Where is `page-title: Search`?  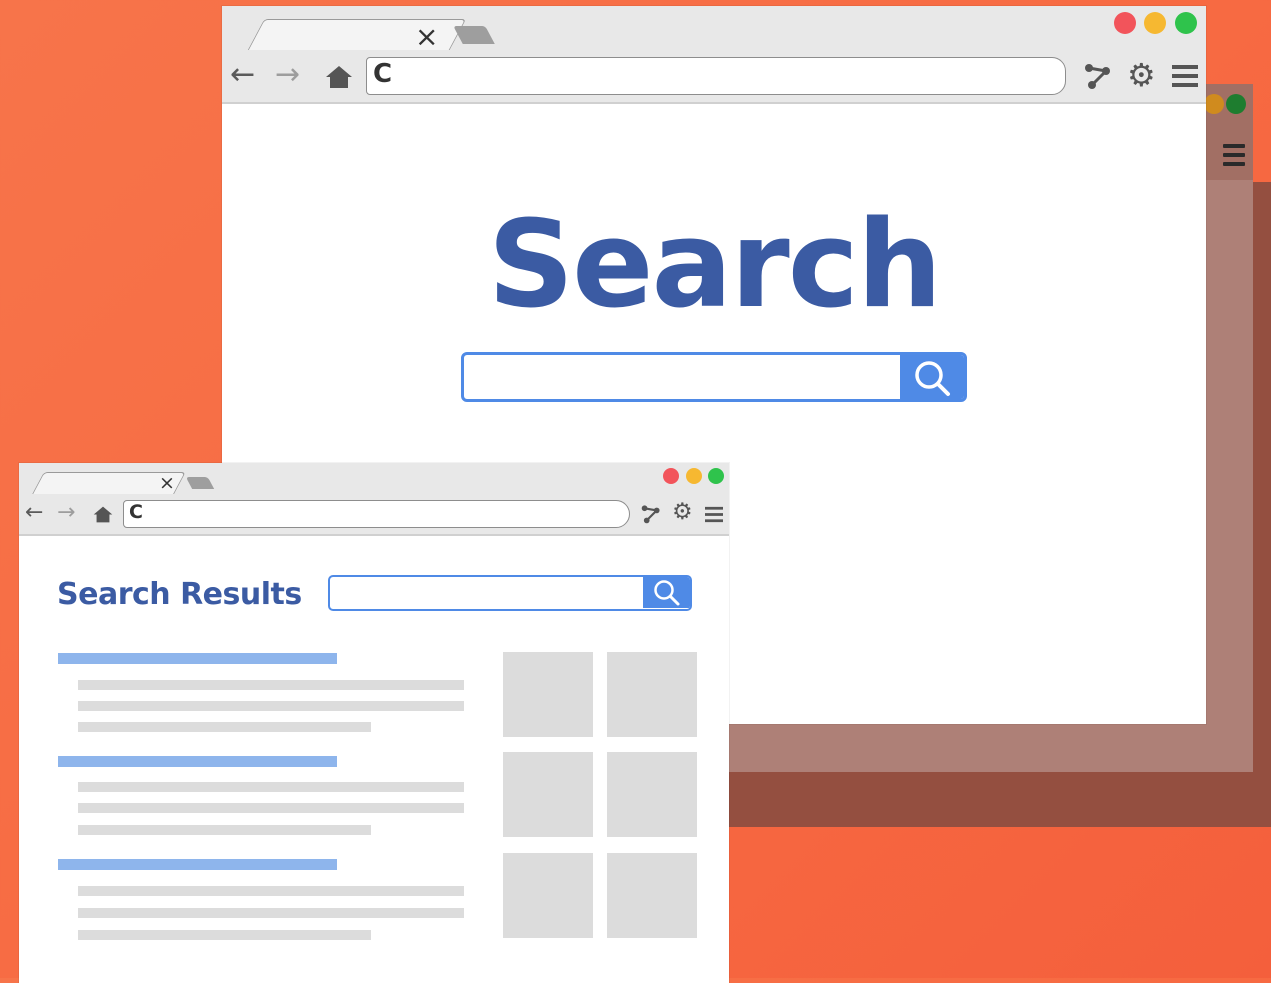
page-title: Search is located at coordinates (715, 265).